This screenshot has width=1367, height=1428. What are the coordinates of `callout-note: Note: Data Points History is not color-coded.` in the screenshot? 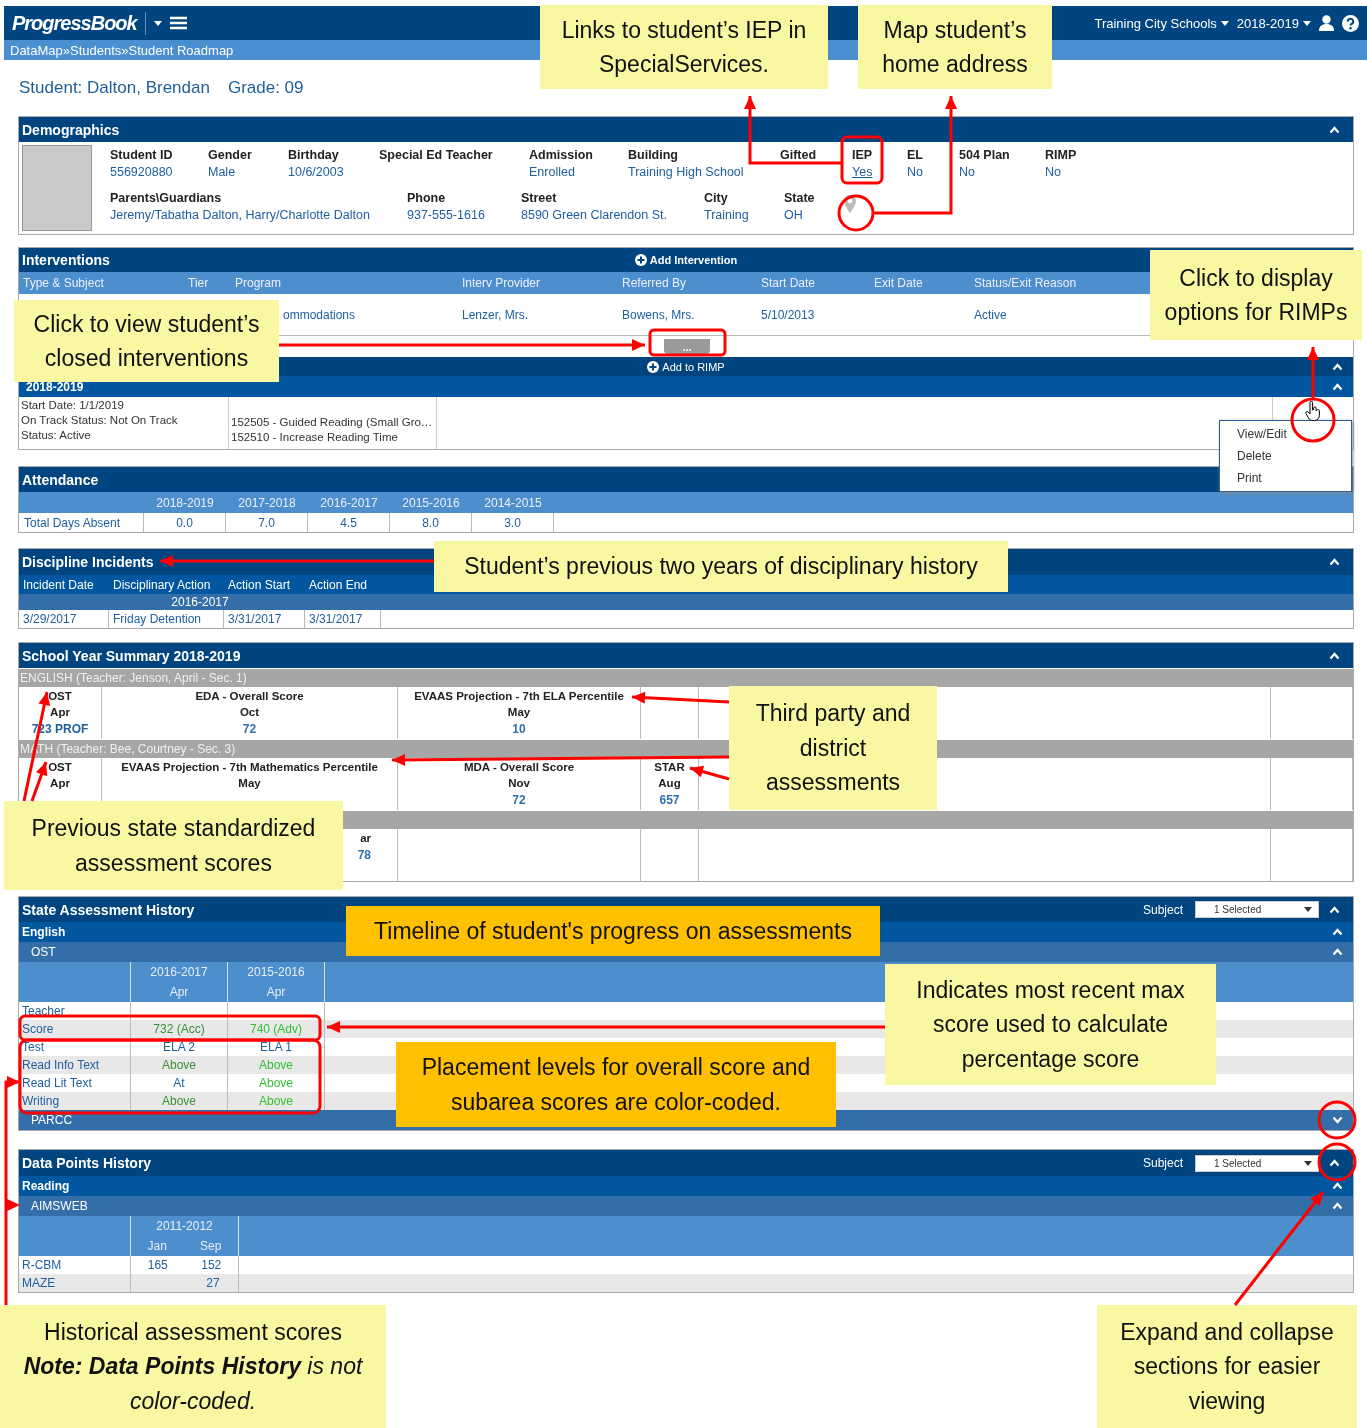 It's located at (193, 1384).